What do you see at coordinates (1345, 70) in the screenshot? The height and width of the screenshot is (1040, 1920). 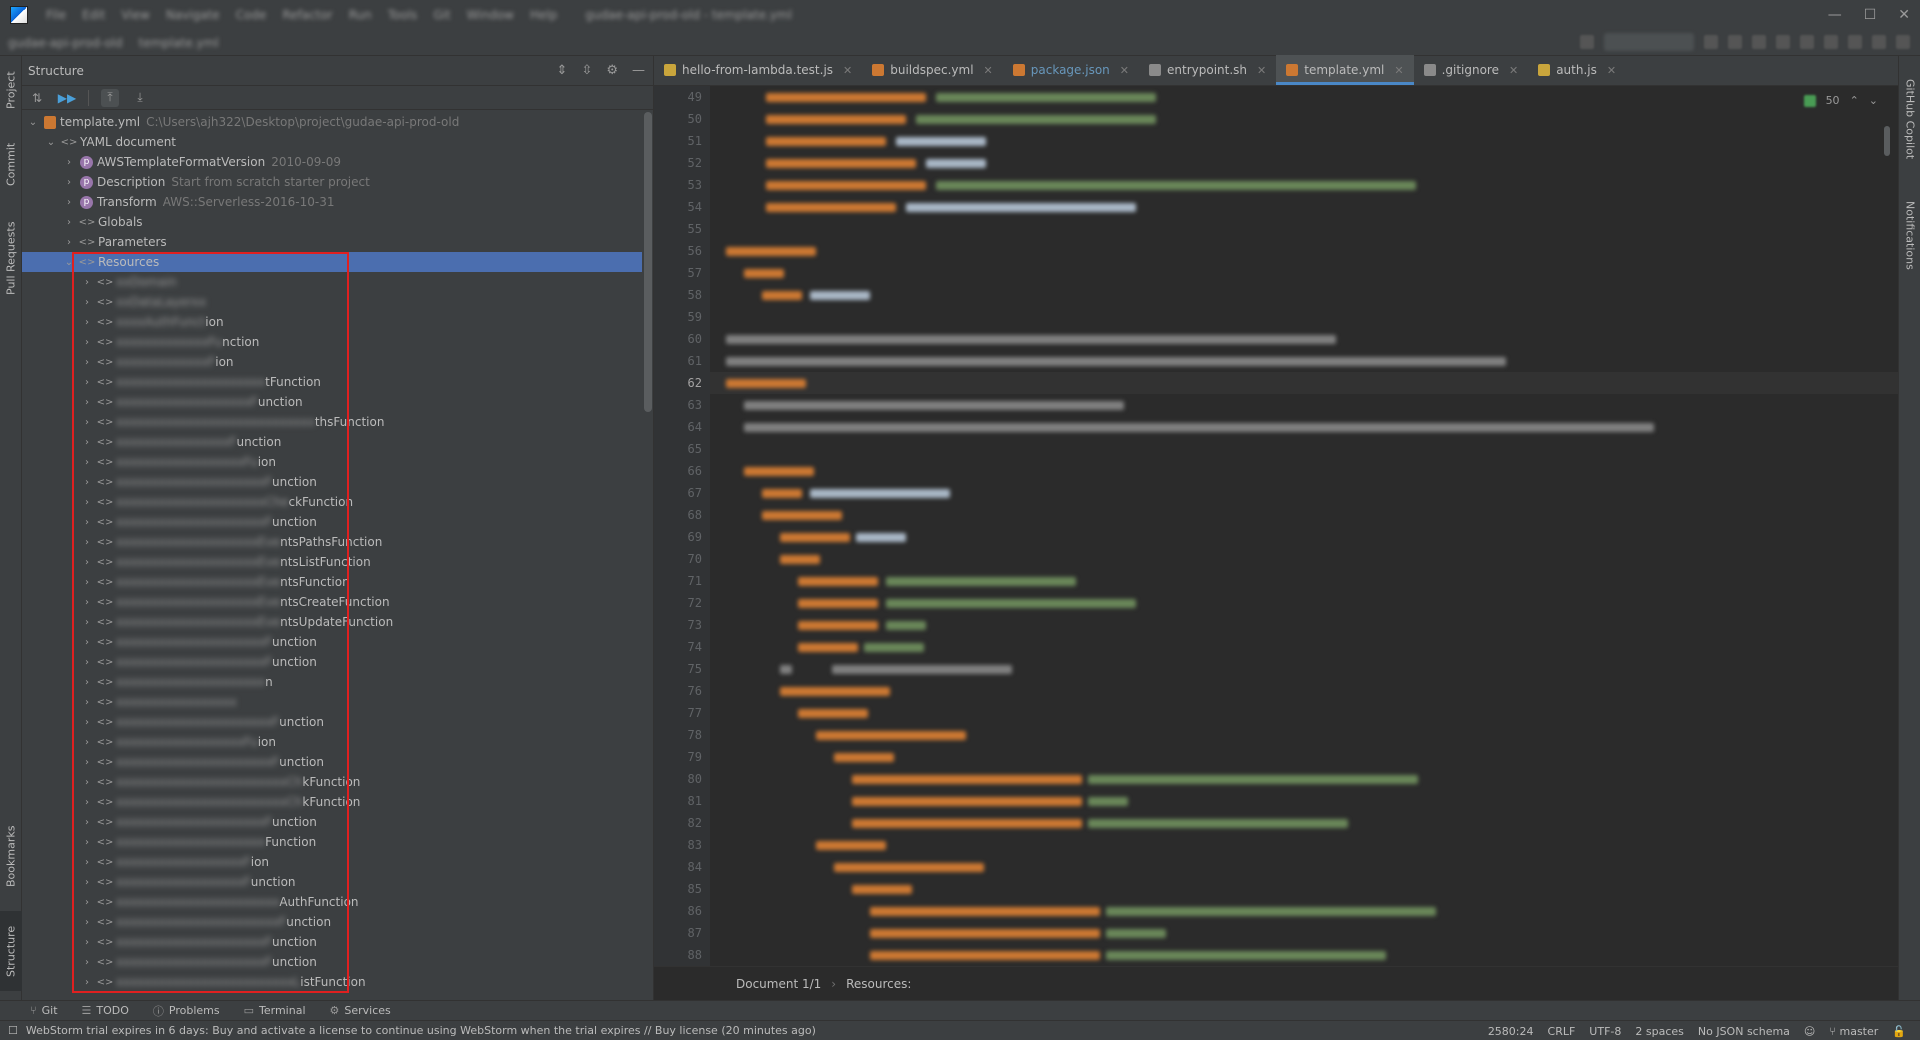 I see `editor-tab-template-yml: template.yml ✕` at bounding box center [1345, 70].